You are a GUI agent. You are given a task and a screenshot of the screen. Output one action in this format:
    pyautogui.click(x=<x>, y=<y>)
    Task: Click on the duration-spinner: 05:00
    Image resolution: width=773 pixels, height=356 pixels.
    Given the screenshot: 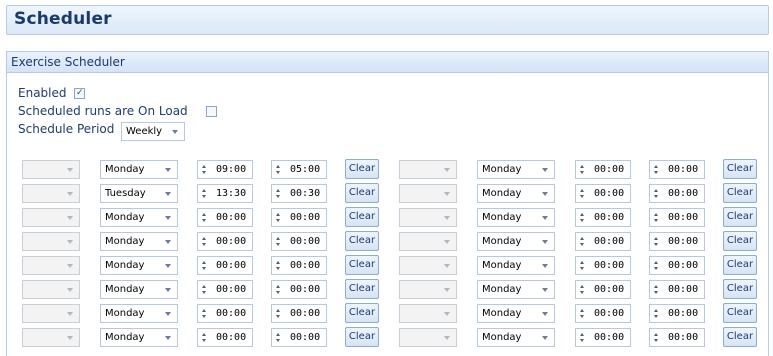 What is the action you would take?
    pyautogui.click(x=299, y=169)
    